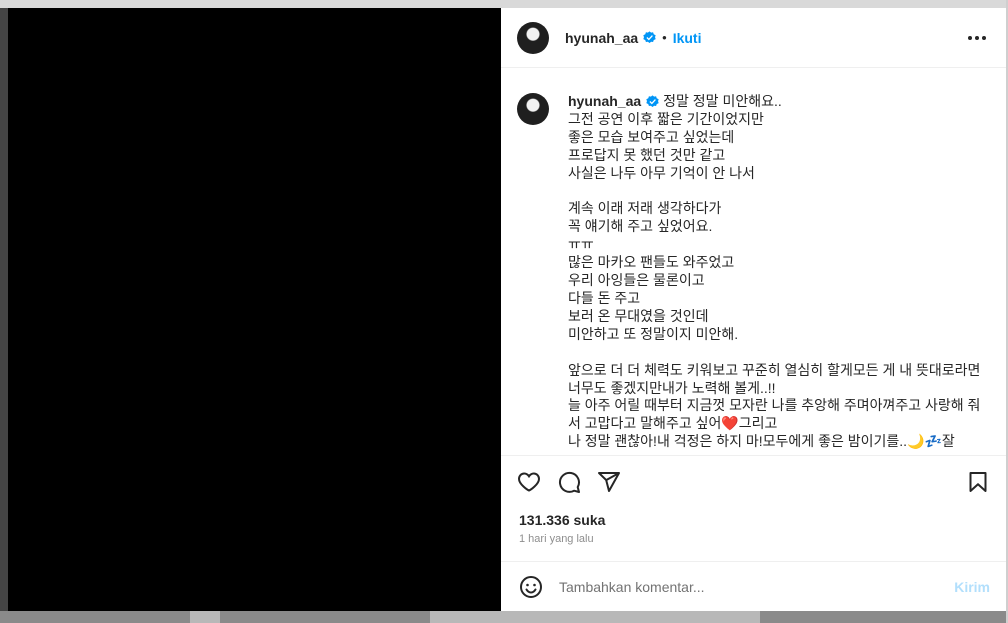 This screenshot has width=1008, height=623. What do you see at coordinates (529, 482) in the screenshot?
I see `heart-icon` at bounding box center [529, 482].